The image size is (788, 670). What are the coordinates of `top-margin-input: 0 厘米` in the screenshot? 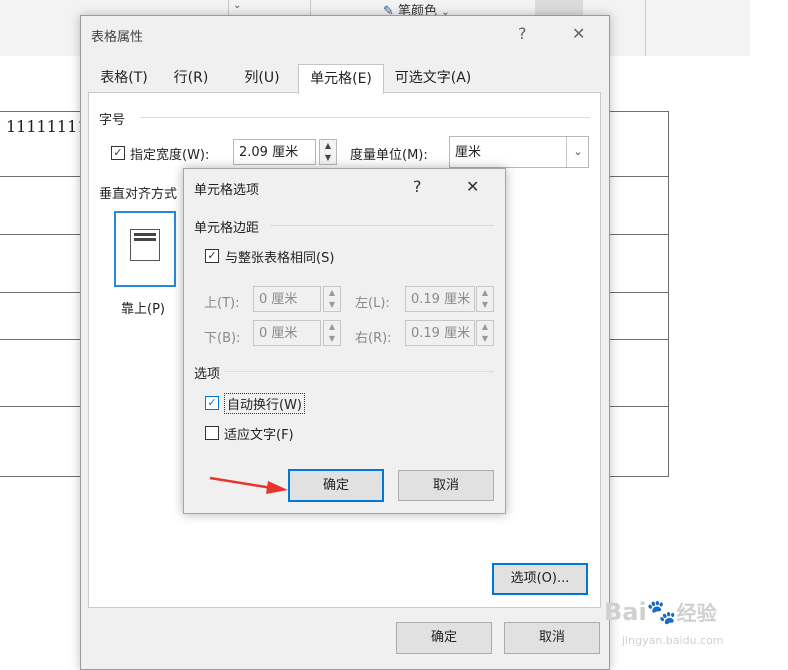 It's located at (287, 299).